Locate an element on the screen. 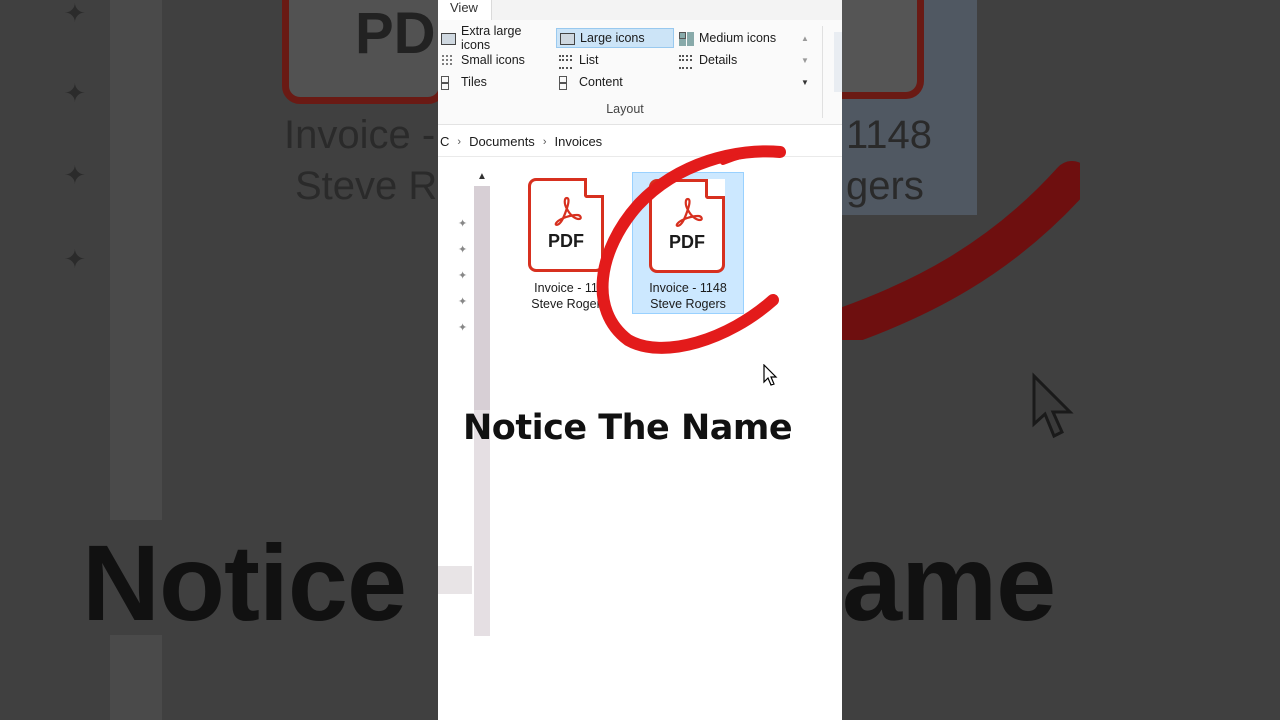 This screenshot has width=1280, height=720. breadcrumb-invoices: Invoices is located at coordinates (578, 141).